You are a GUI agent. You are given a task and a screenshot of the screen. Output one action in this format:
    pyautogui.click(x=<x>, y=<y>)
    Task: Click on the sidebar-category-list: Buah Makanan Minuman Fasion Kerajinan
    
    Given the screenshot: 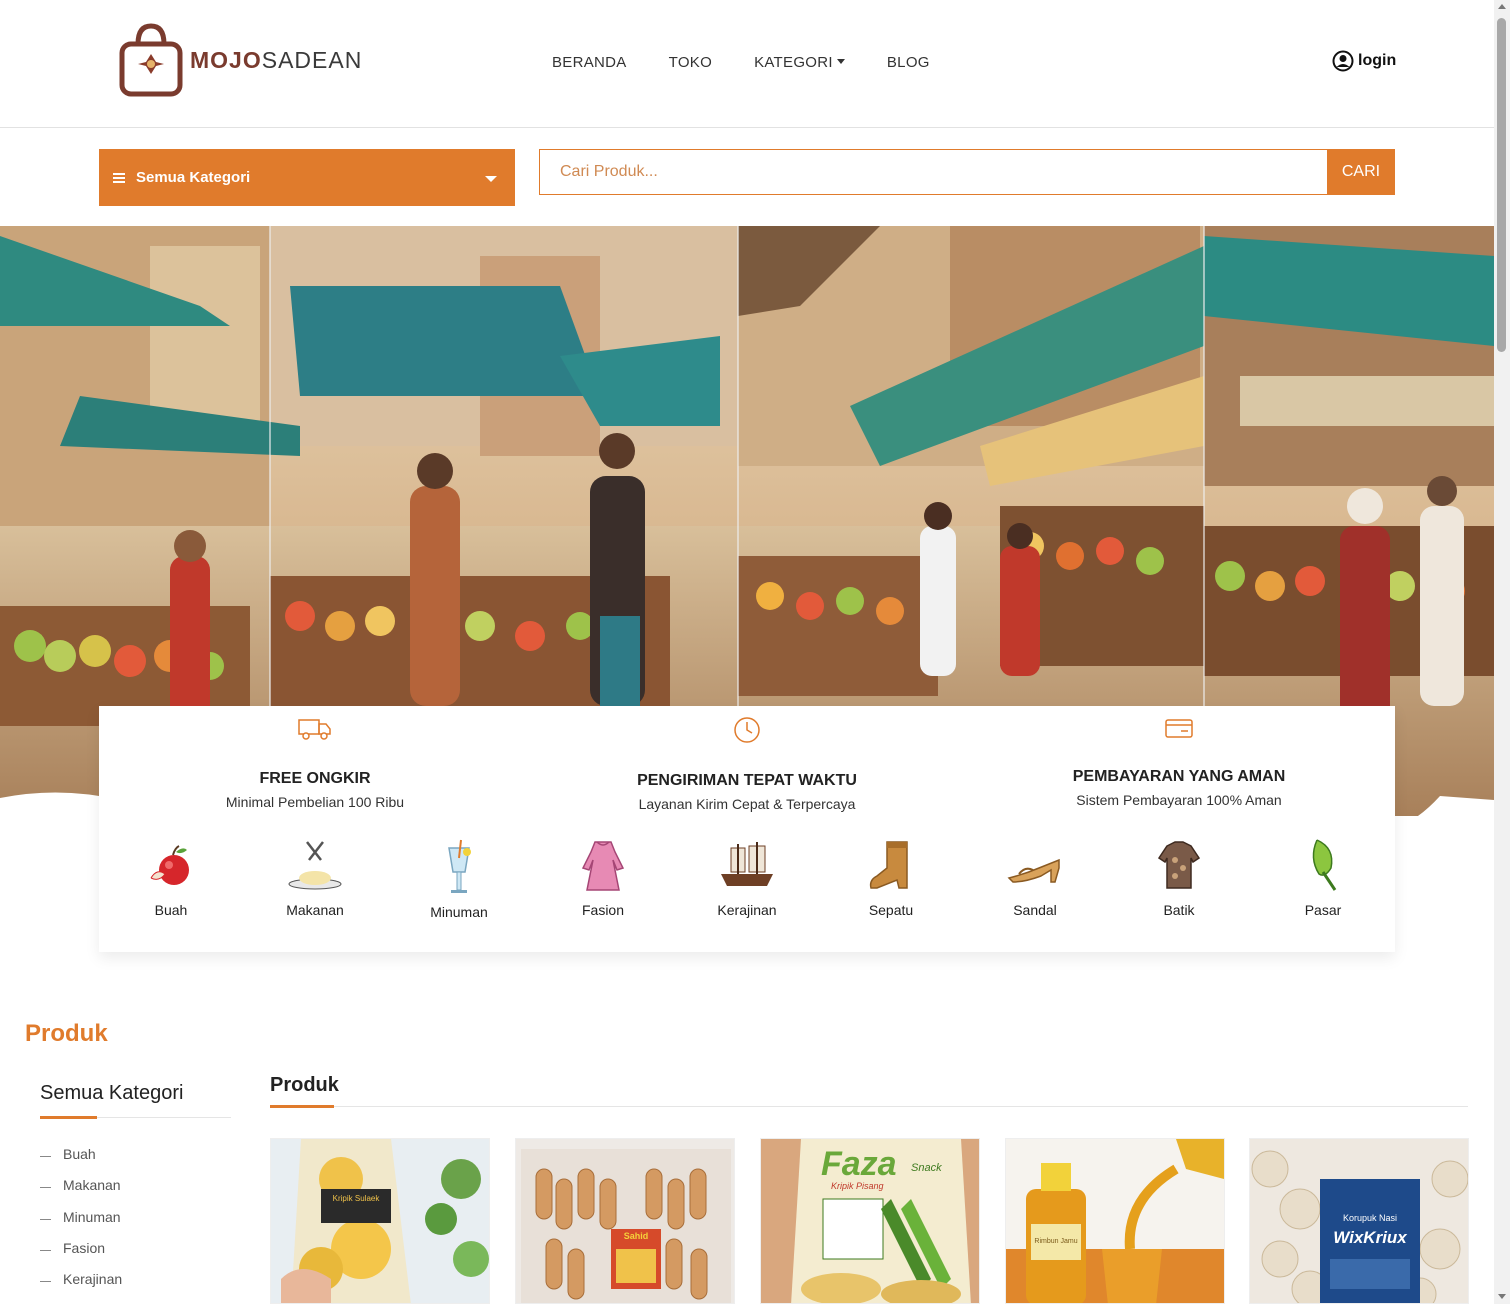 What is the action you would take?
    pyautogui.click(x=81, y=1224)
    